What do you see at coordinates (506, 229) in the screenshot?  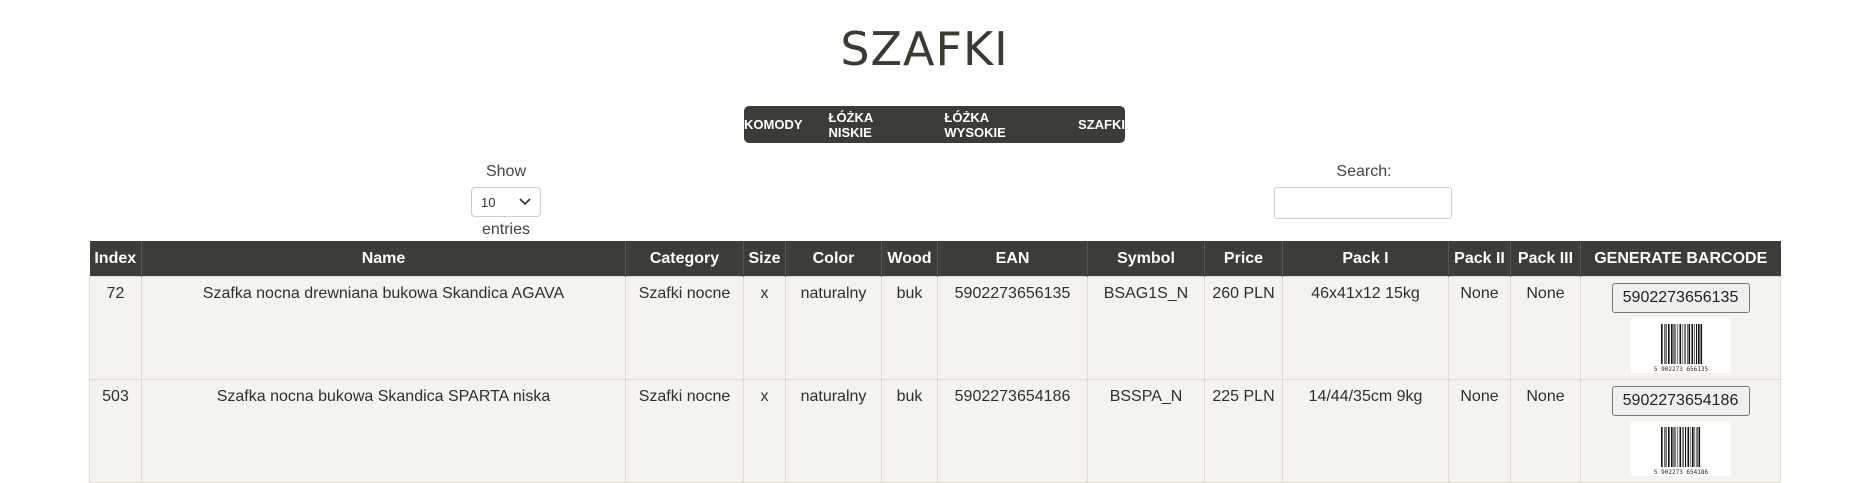 I see `entries-label: entries` at bounding box center [506, 229].